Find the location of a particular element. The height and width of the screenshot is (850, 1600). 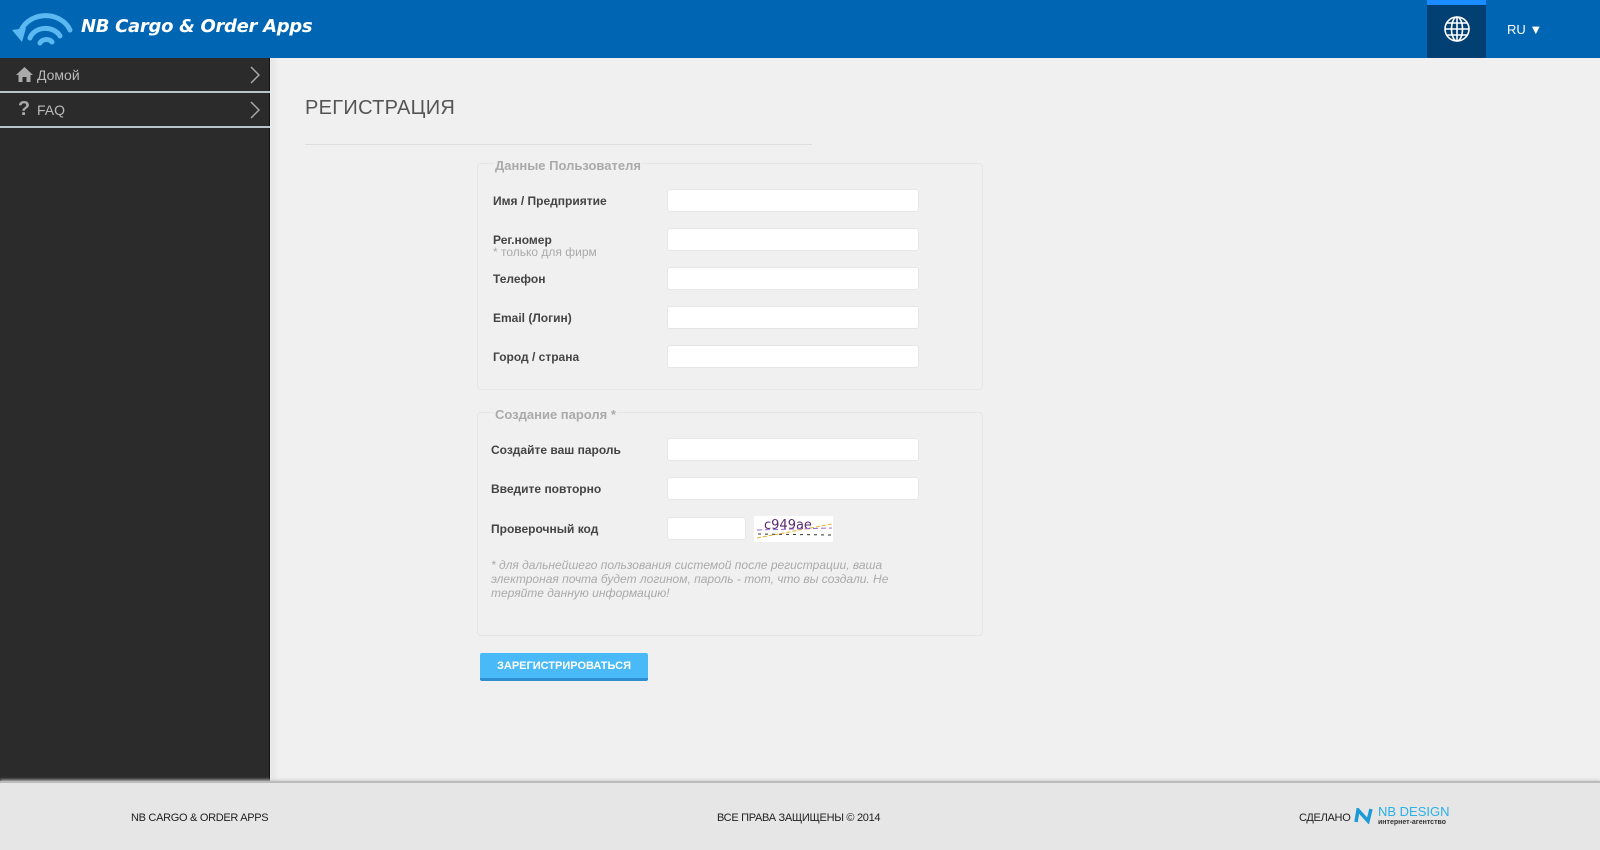

footer-app-name: NB CARGO & ORDER APPS is located at coordinates (200, 818).